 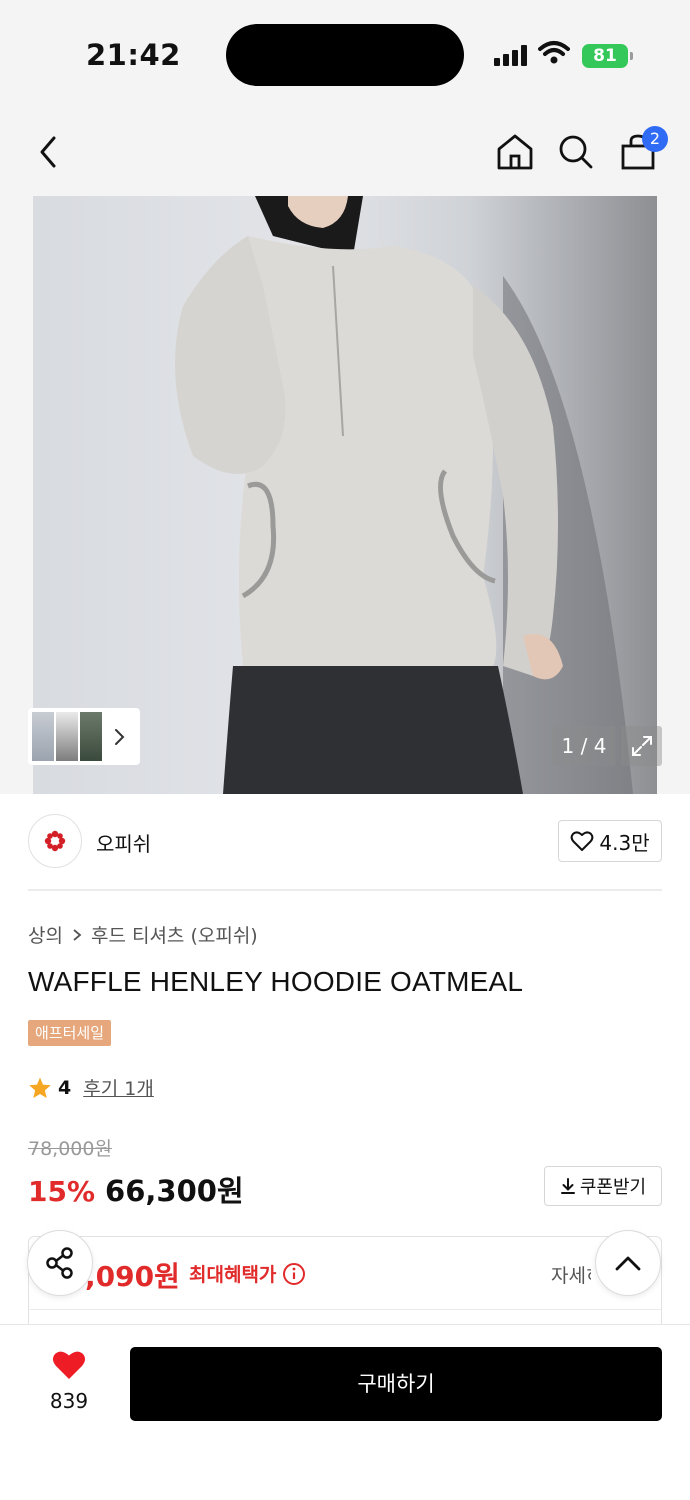 What do you see at coordinates (607, 56) in the screenshot?
I see `battery-icon: 81` at bounding box center [607, 56].